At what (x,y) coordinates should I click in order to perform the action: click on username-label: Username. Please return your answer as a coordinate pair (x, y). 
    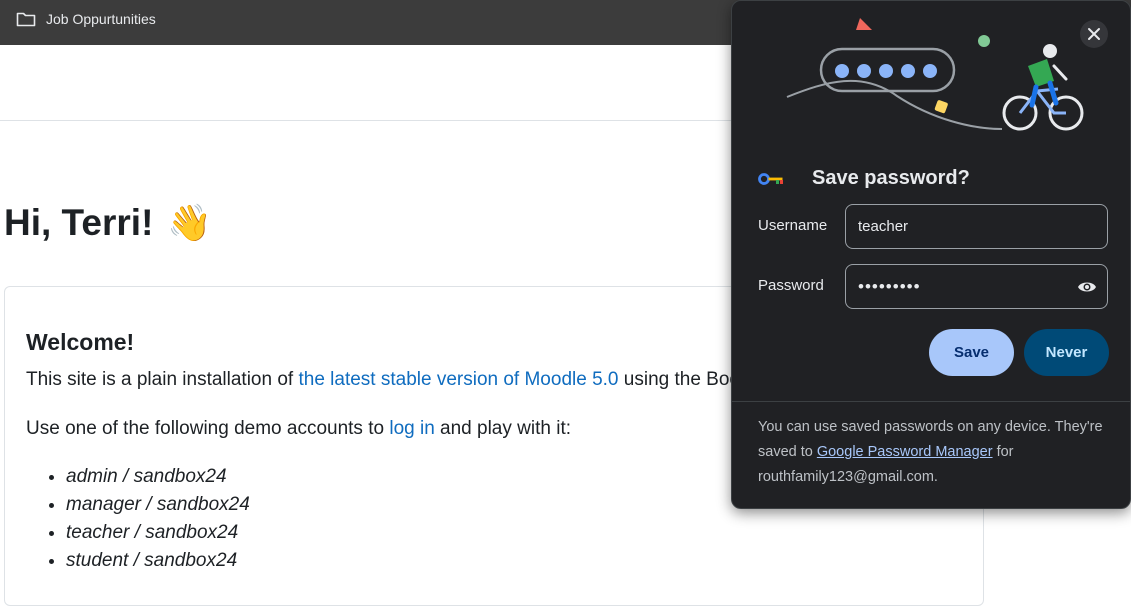
    Looking at the image, I should click on (793, 225).